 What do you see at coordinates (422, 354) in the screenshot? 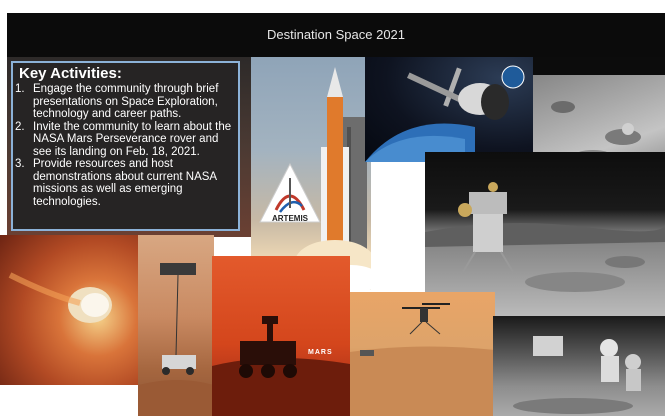
I see `ingenuity-helicopter-photo` at bounding box center [422, 354].